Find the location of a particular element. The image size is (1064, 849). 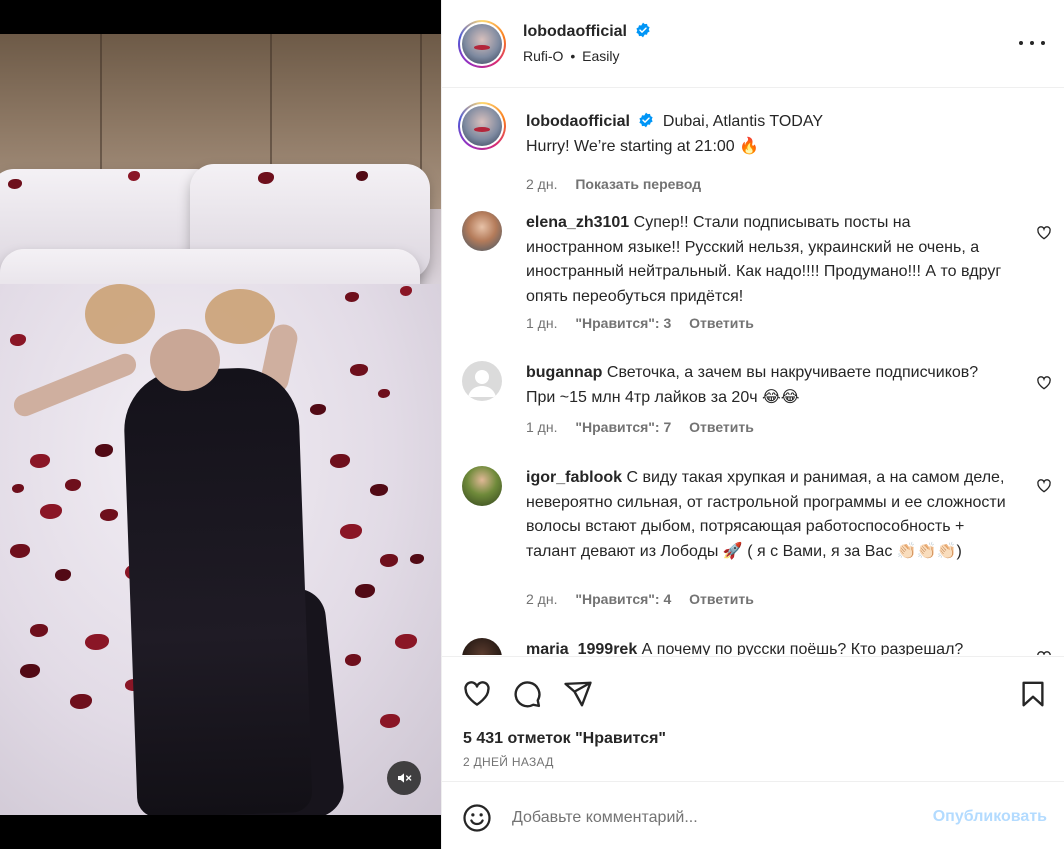

paper-plane-icon is located at coordinates (578, 694).